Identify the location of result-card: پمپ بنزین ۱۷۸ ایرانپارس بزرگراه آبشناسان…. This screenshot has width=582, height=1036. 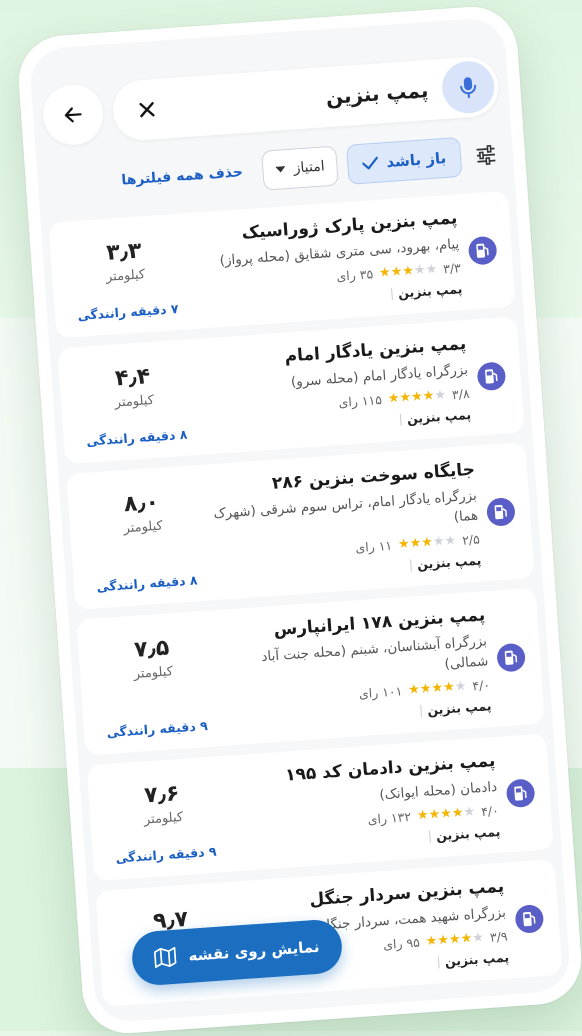
(310, 671).